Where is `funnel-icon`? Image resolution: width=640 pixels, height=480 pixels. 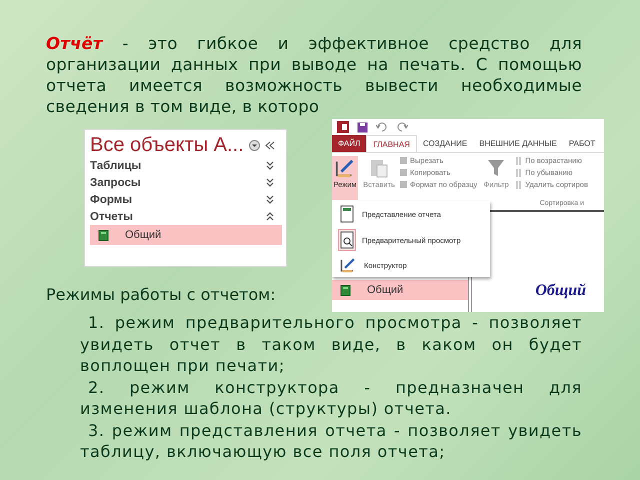
funnel-icon is located at coordinates (496, 168).